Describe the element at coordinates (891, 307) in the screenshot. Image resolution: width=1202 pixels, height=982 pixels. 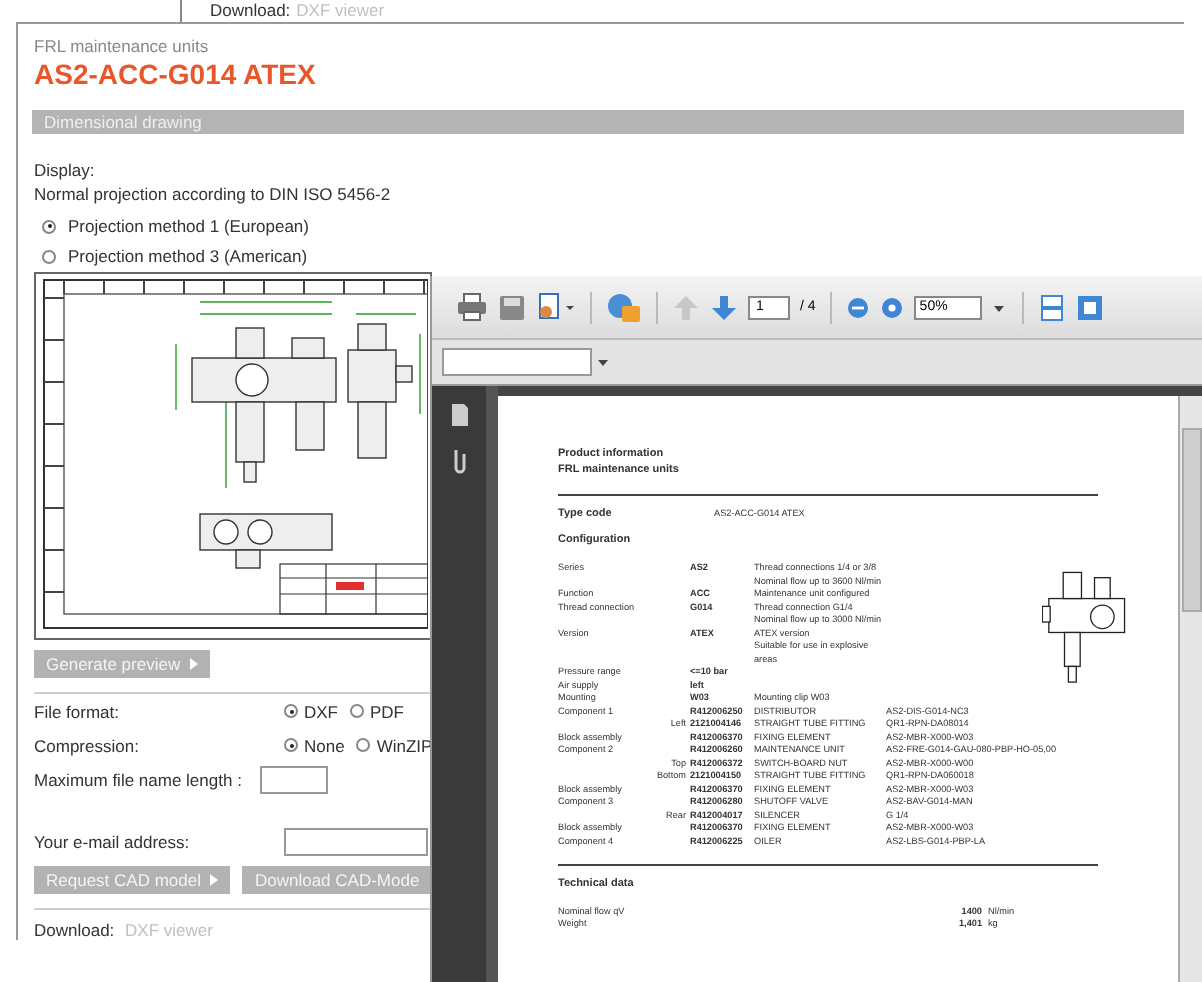
I see `zoom-in-icon` at that location.